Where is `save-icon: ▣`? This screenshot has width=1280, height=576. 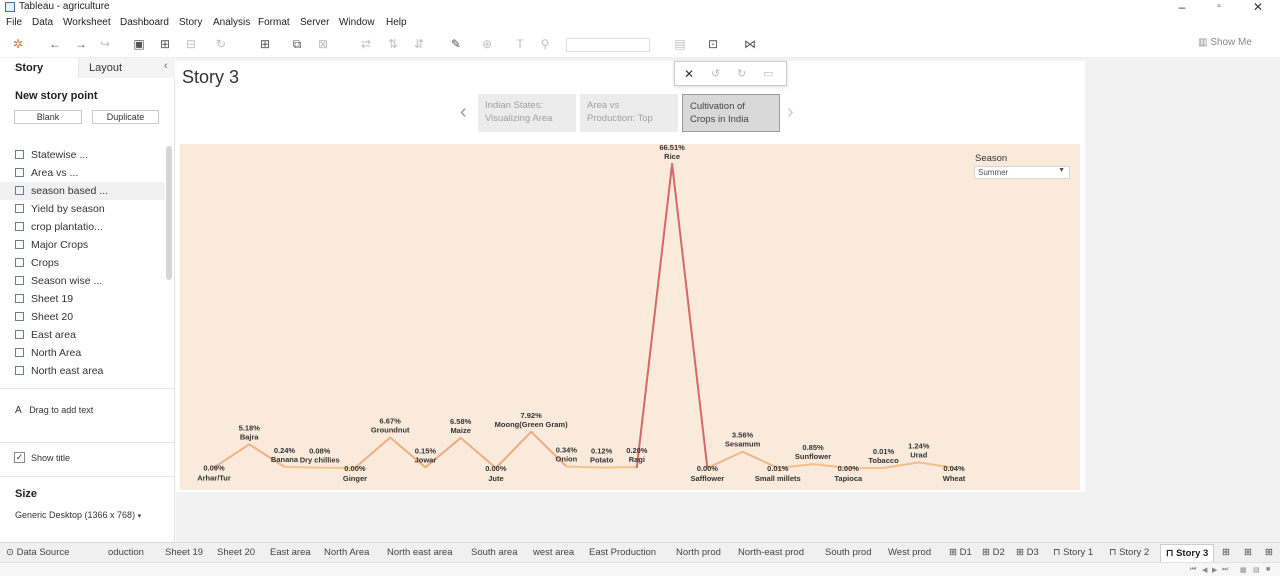
save-icon: ▣ is located at coordinates (139, 44).